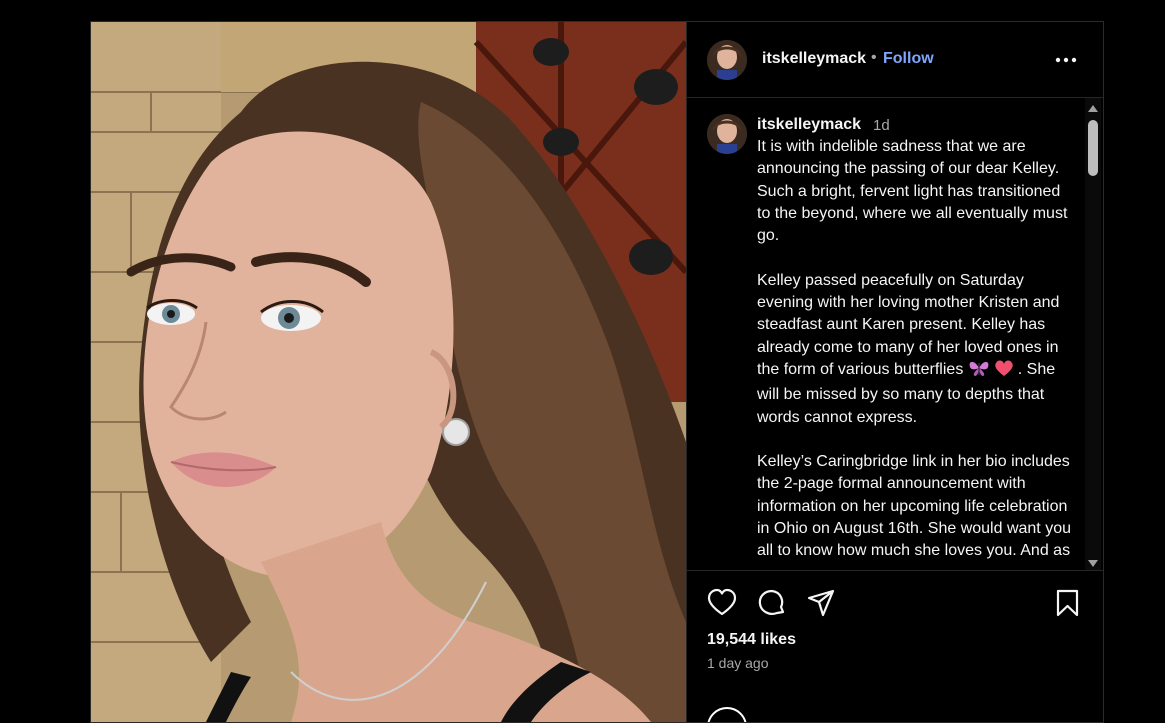 This screenshot has width=1165, height=723. Describe the element at coordinates (727, 134) in the screenshot. I see `caption-avatar` at that location.